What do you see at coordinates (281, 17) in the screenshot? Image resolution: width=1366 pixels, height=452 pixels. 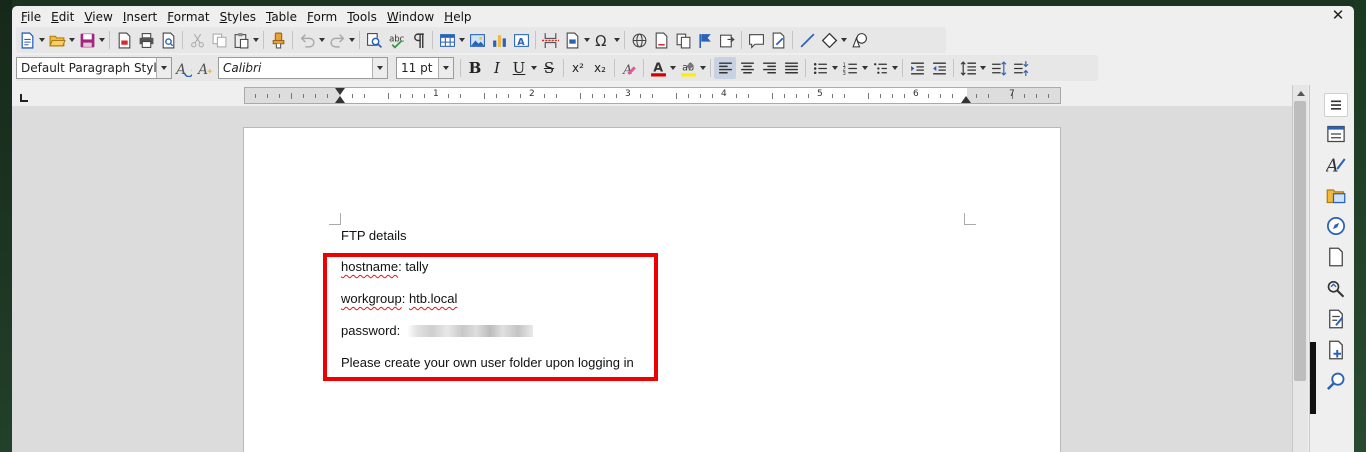 I see `menu-table: Table` at bounding box center [281, 17].